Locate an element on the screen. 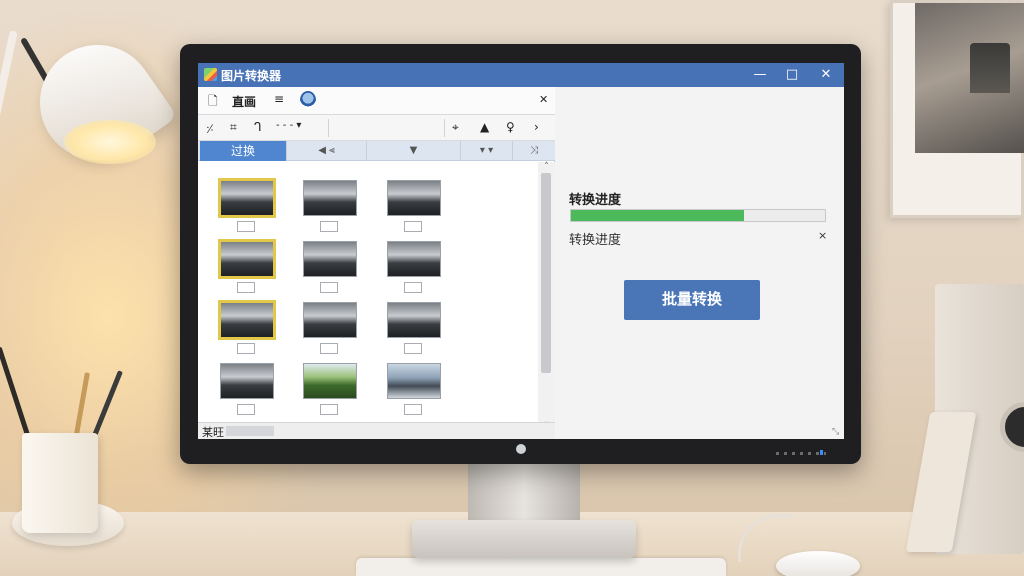  monitor-buttons is located at coordinates (801, 453).